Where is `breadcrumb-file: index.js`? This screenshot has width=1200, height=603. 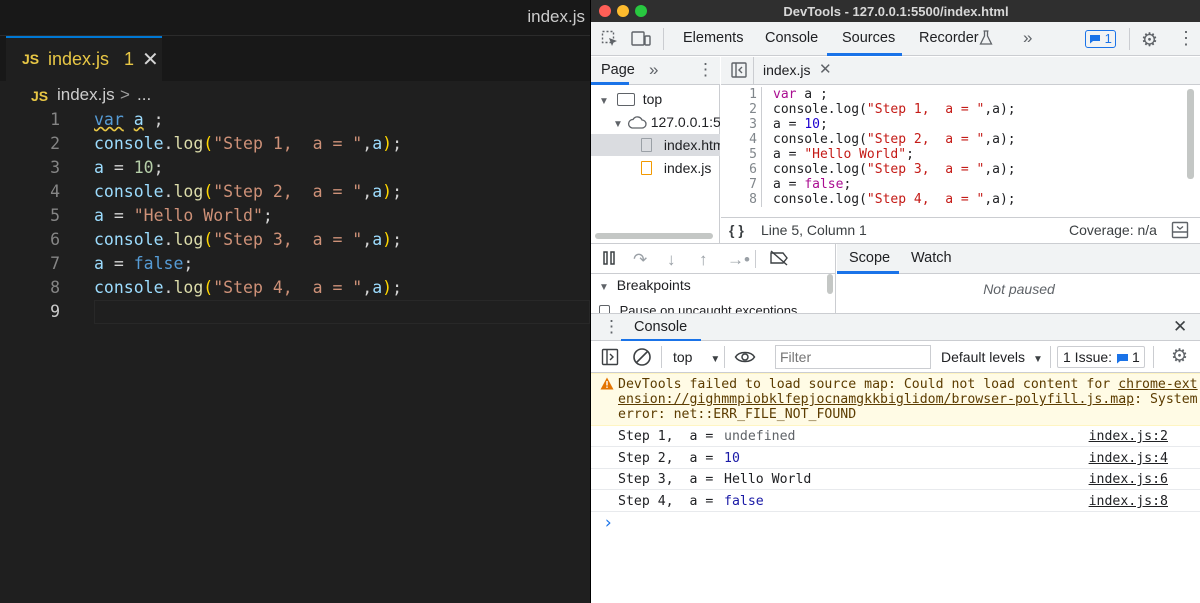
breadcrumb-file: index.js is located at coordinates (86, 95).